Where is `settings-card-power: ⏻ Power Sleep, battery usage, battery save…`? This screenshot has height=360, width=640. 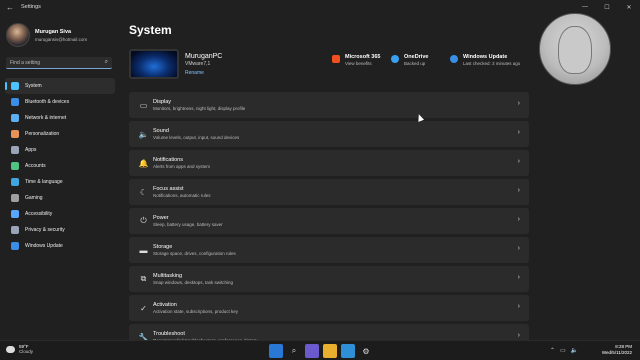 settings-card-power: ⏻ Power Sleep, battery usage, battery save… is located at coordinates (329, 221).